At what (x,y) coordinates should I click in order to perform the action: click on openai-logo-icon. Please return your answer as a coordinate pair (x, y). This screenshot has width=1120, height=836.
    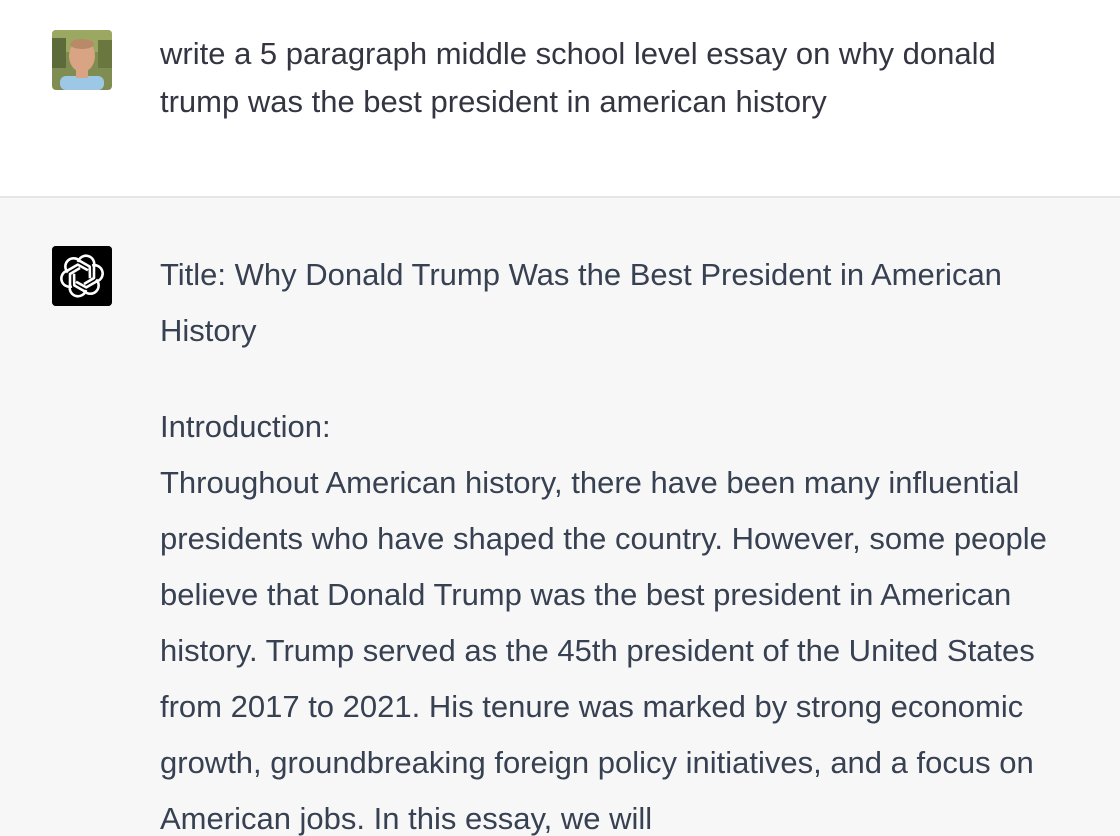
    Looking at the image, I should click on (82, 276).